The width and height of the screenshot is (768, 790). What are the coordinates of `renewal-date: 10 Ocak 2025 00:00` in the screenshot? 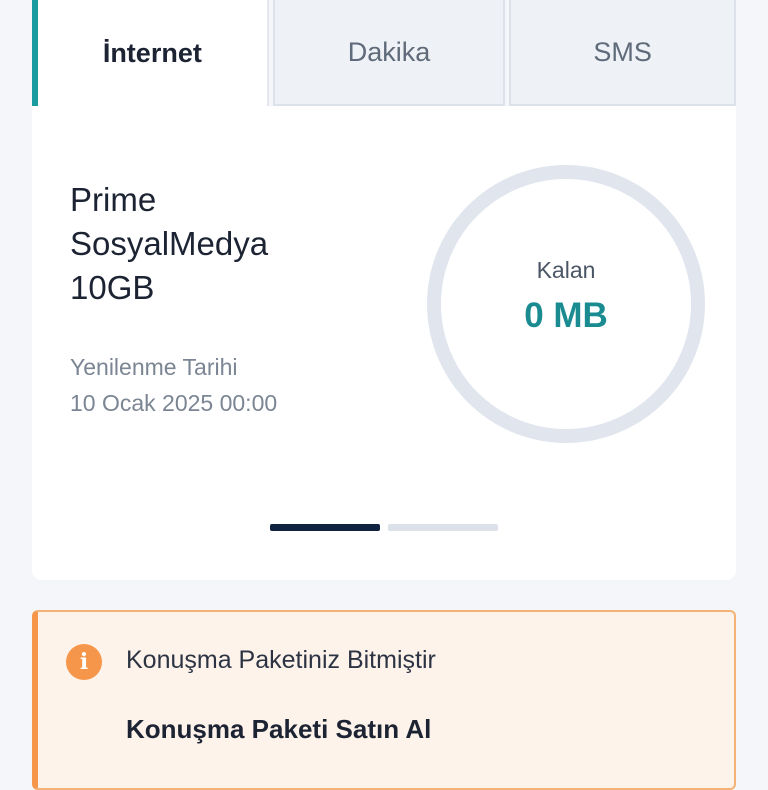 It's located at (174, 403).